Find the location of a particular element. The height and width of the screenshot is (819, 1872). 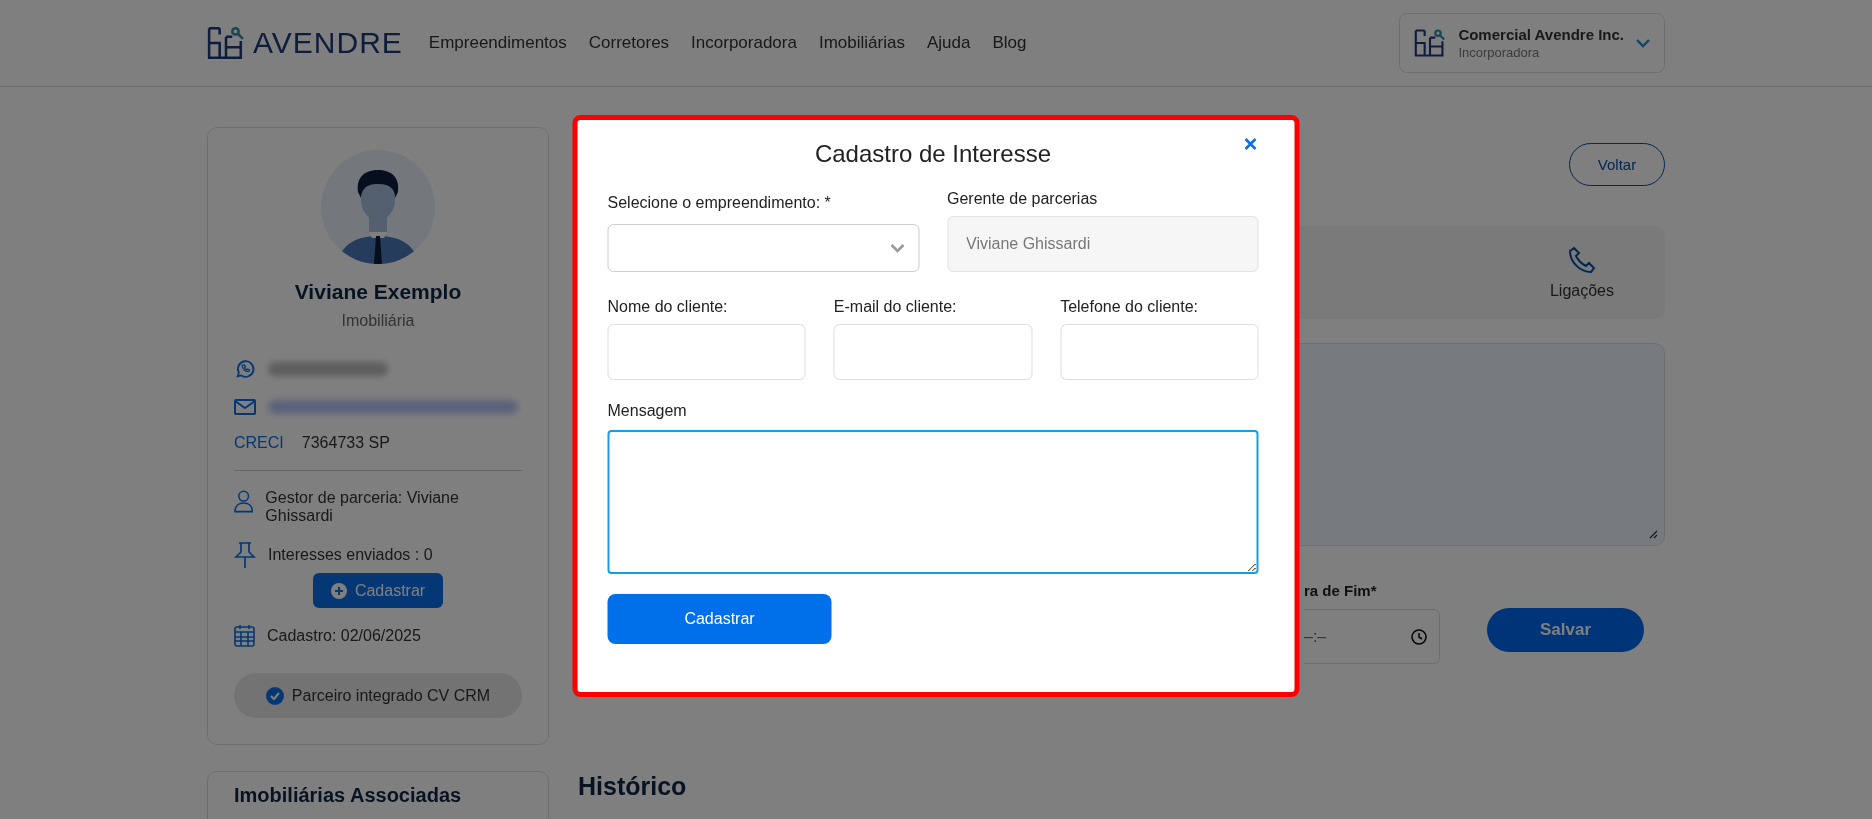

select-field is located at coordinates (763, 248).